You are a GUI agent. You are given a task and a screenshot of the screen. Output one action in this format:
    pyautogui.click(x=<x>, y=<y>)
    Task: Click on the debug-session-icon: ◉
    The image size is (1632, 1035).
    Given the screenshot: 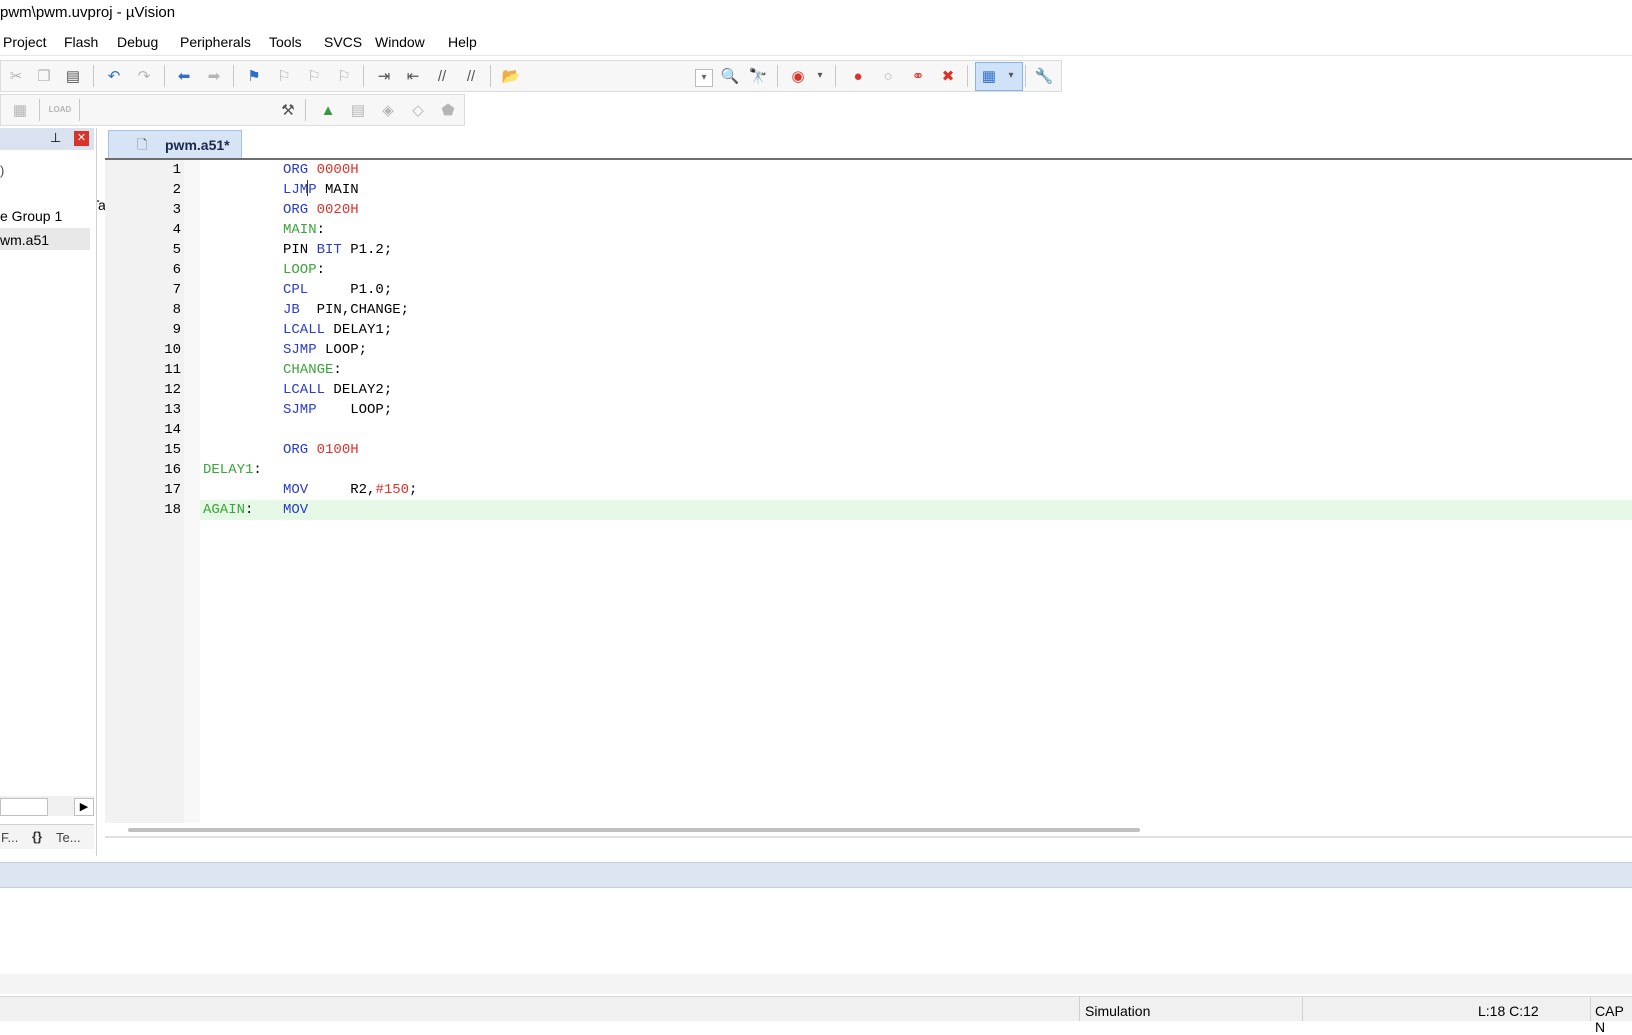 What is the action you would take?
    pyautogui.click(x=798, y=76)
    